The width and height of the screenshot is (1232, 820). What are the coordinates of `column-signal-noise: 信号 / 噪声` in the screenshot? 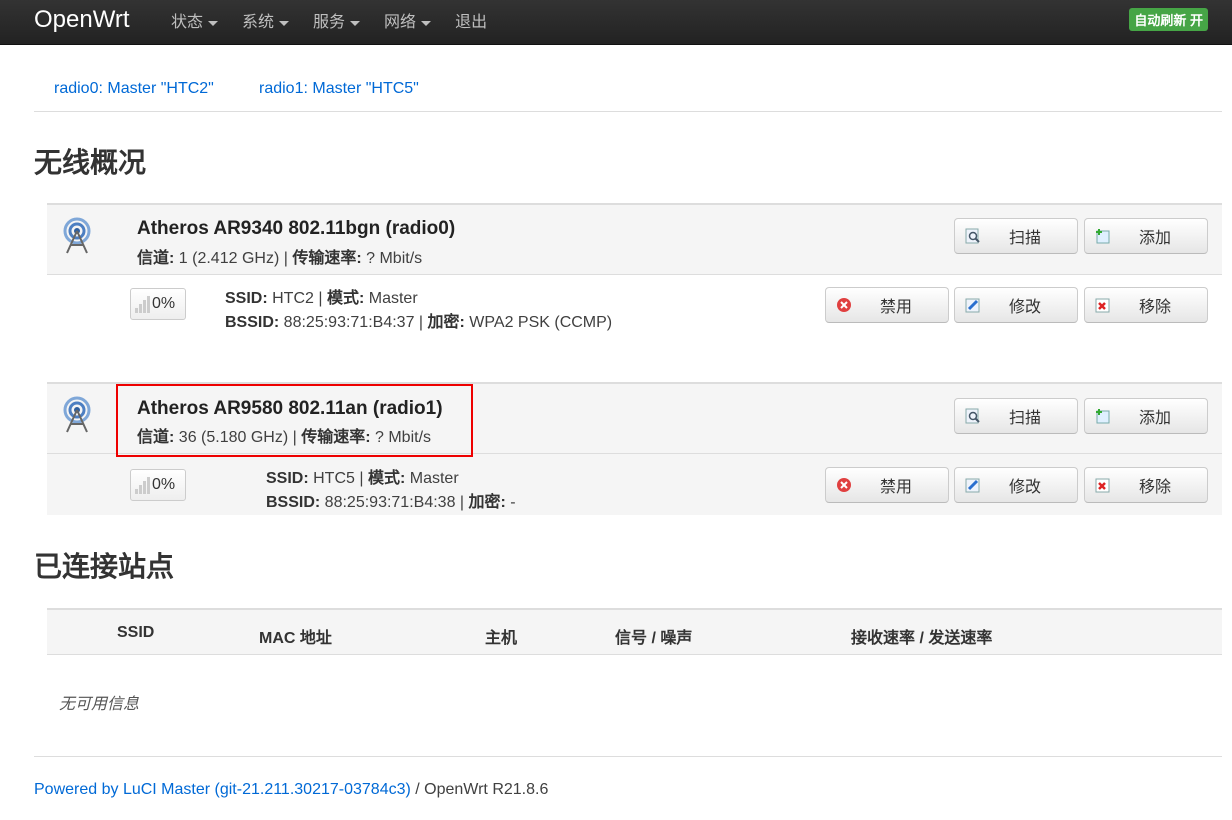 It's located at (654, 638).